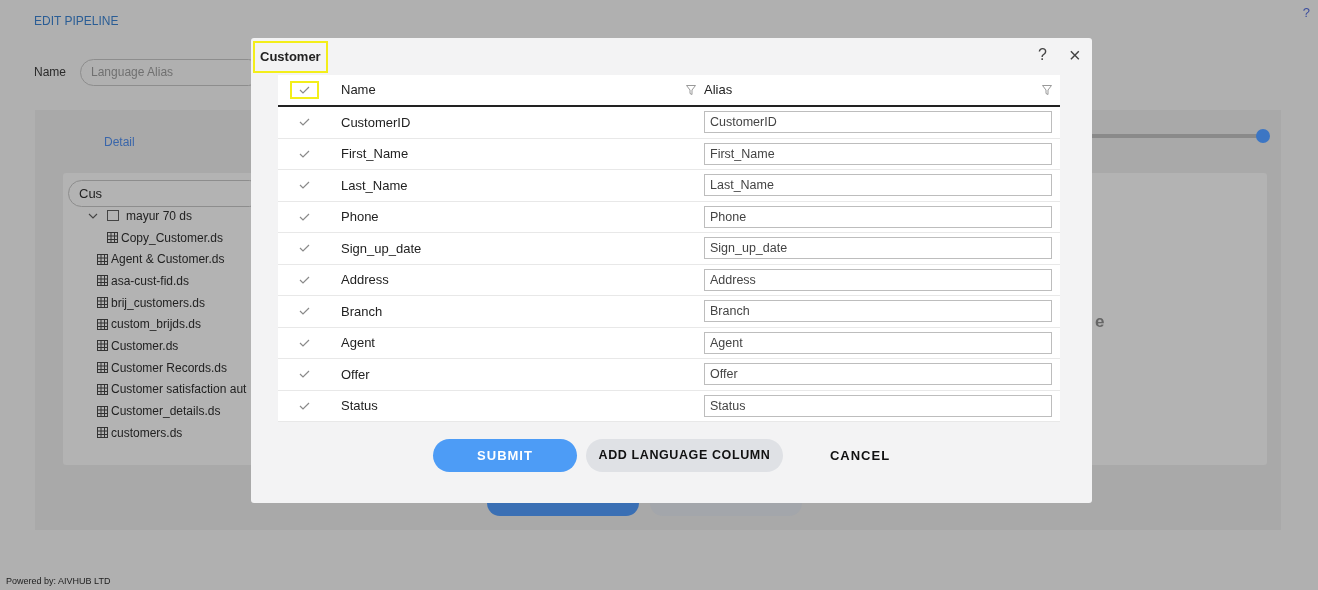 The height and width of the screenshot is (590, 1318). I want to click on tree-label: Customer satisfaction aut, so click(179, 390).